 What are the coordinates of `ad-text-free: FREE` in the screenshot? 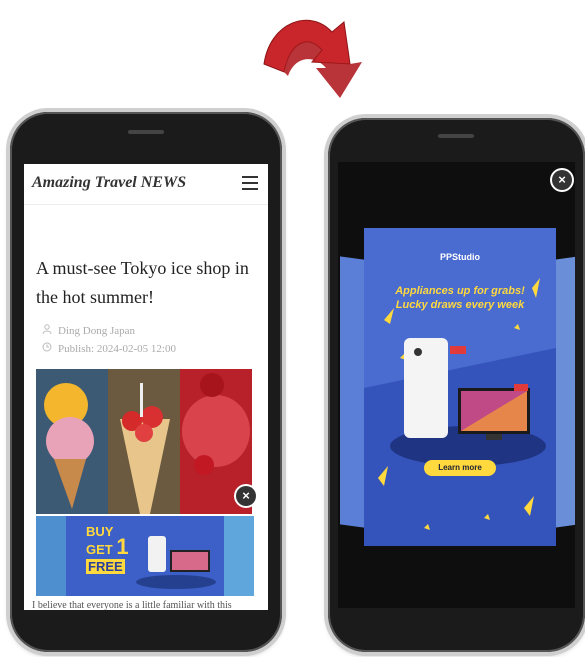 It's located at (105, 566).